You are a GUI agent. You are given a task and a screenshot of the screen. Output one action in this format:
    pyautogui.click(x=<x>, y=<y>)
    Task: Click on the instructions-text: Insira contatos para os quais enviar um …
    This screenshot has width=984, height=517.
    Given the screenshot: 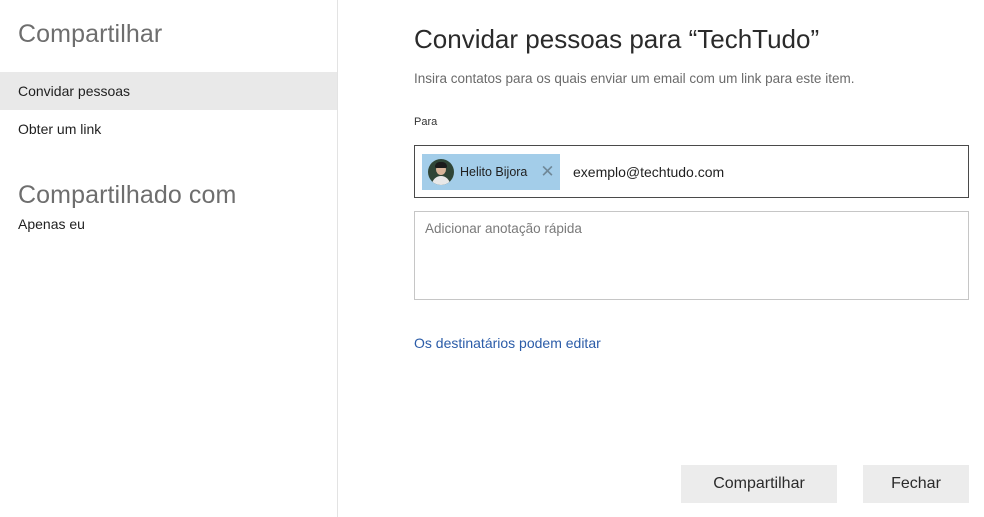 What is the action you would take?
    pyautogui.click(x=634, y=78)
    